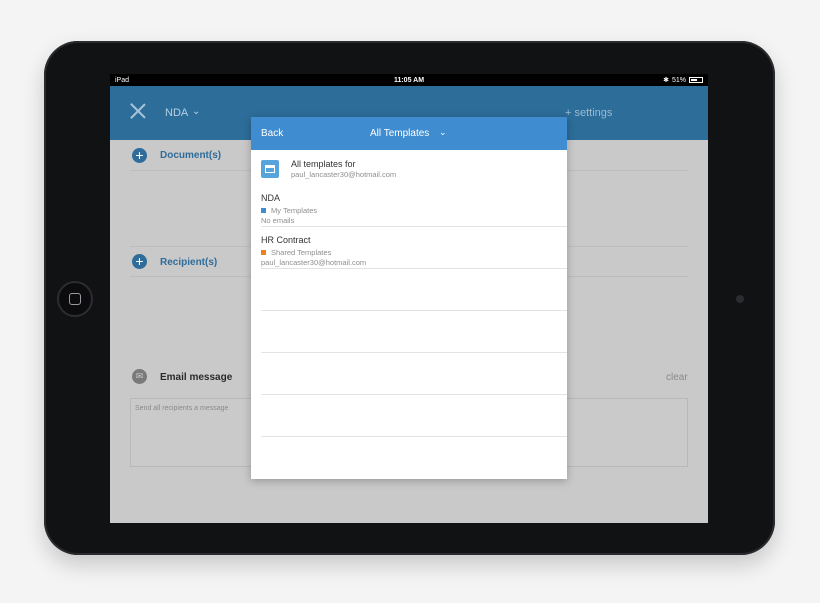 The height and width of the screenshot is (603, 820). I want to click on modal-header: Back All Templates ⌄, so click(409, 133).